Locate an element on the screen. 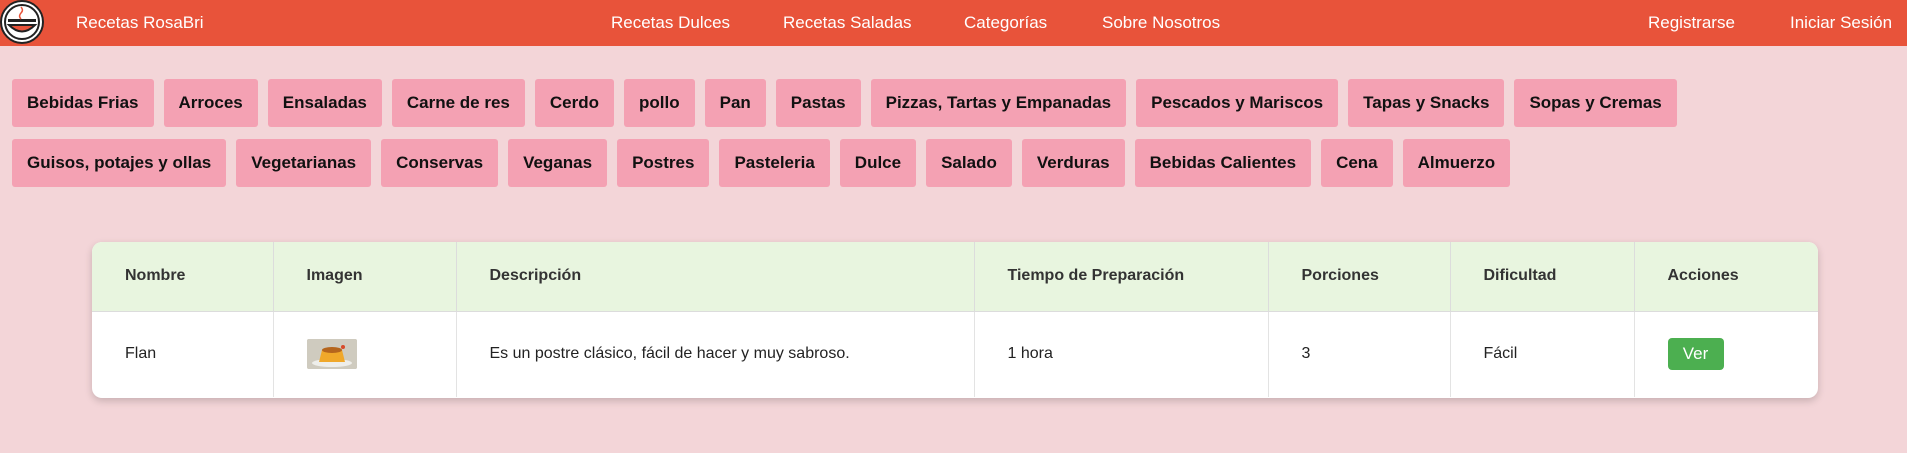 Image resolution: width=1907 pixels, height=453 pixels. category-button: Cena is located at coordinates (1357, 163).